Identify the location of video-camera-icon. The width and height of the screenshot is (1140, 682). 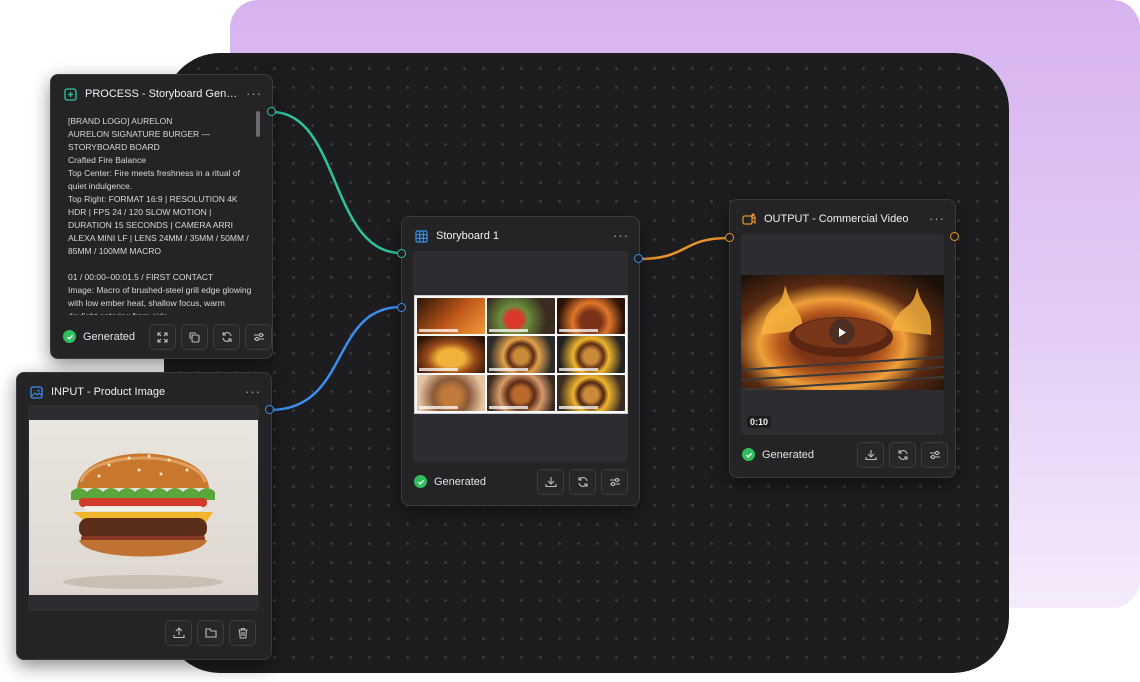
(749, 219).